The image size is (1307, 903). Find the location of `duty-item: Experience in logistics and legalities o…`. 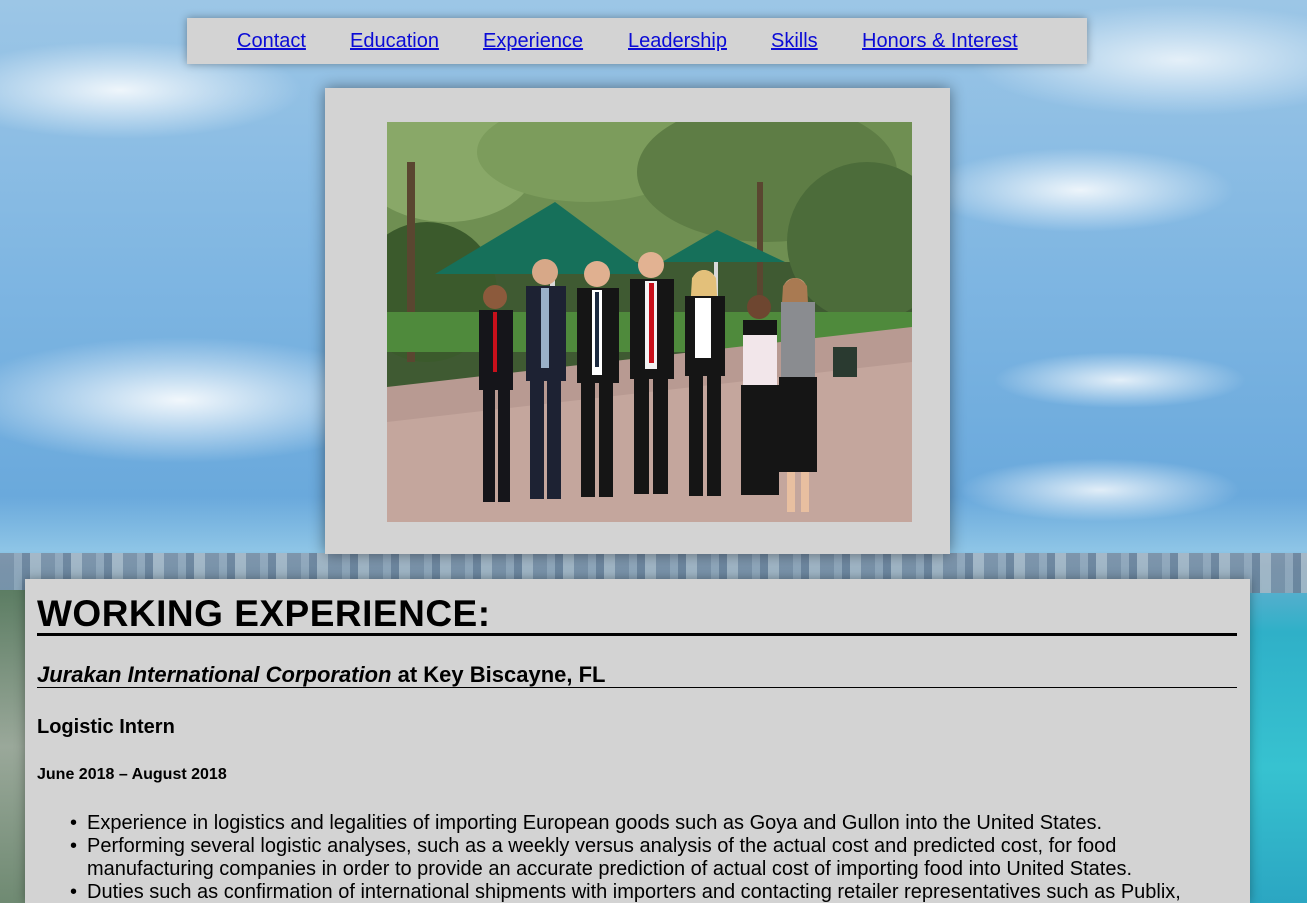

duty-item: Experience in logistics and legalities o… is located at coordinates (653, 823).